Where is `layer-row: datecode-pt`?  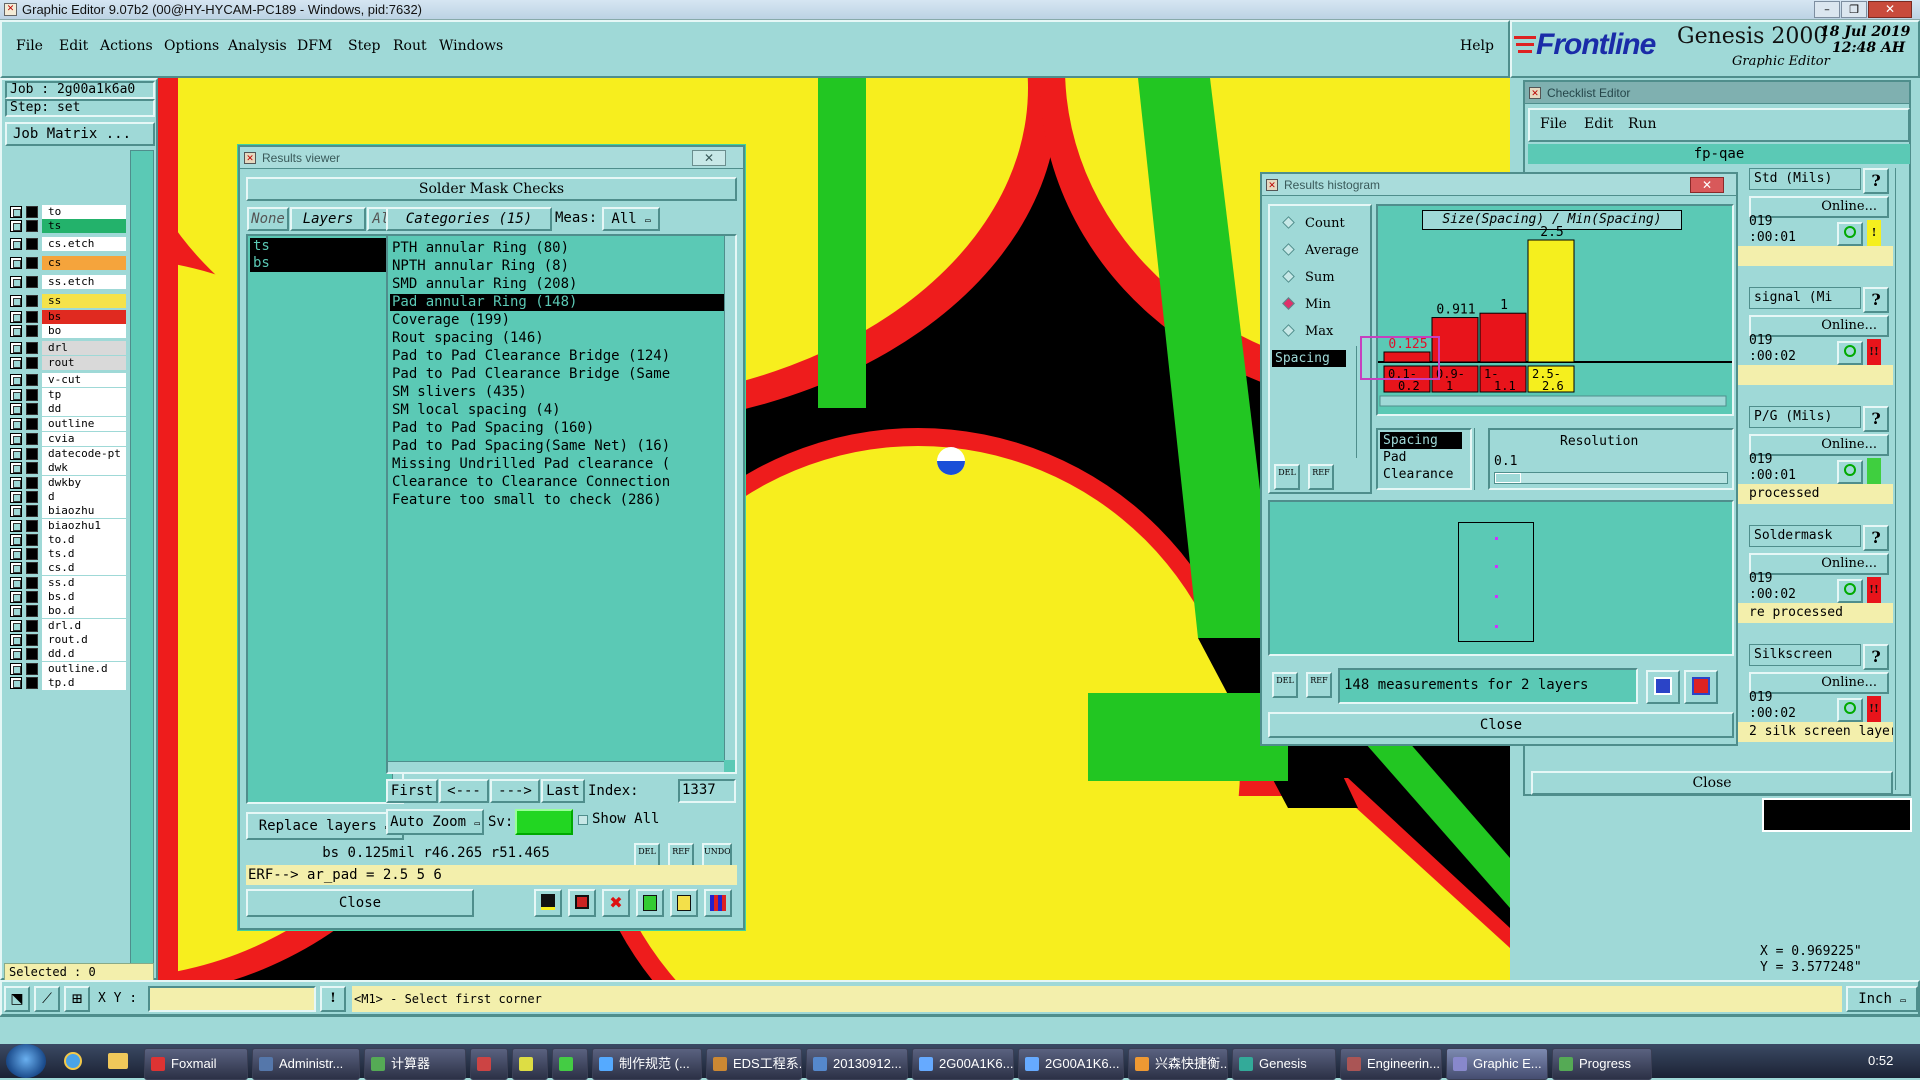
layer-row: datecode-pt is located at coordinates (66, 454).